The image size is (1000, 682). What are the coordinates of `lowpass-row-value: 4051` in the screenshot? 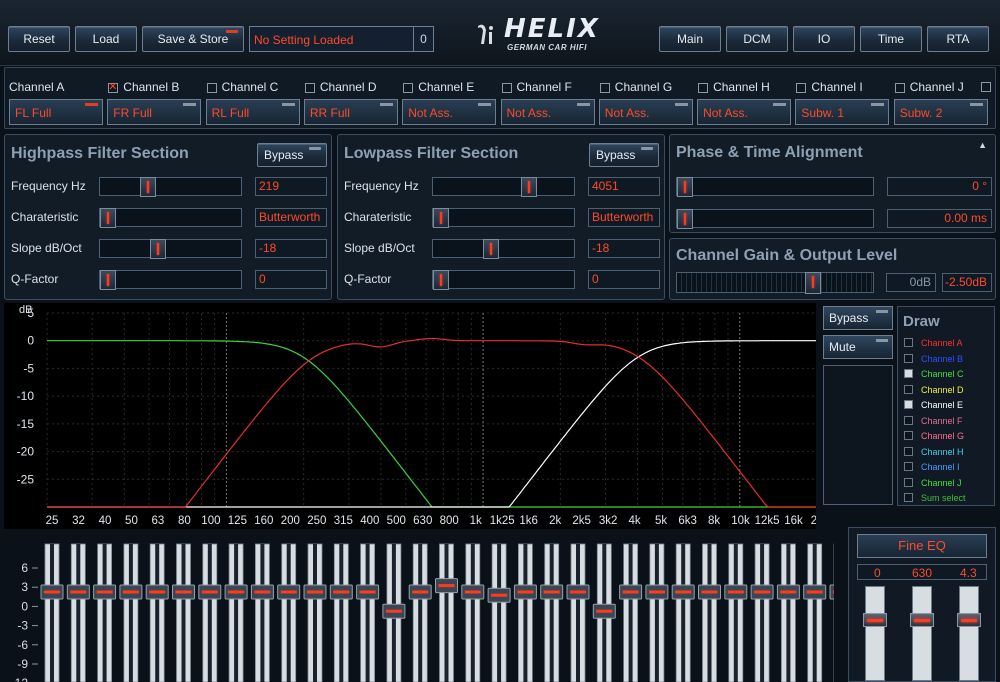 It's located at (624, 186).